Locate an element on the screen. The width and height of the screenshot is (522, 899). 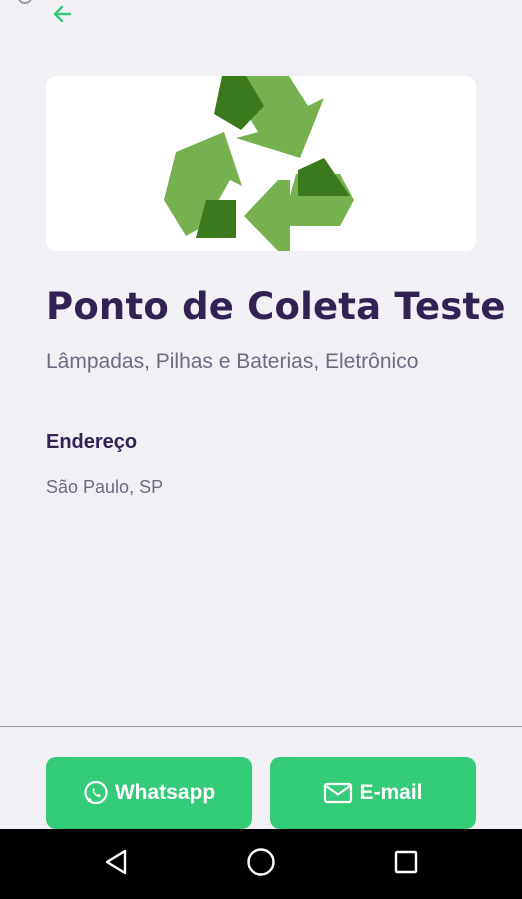
system-navigation-bar is located at coordinates (261, 864).